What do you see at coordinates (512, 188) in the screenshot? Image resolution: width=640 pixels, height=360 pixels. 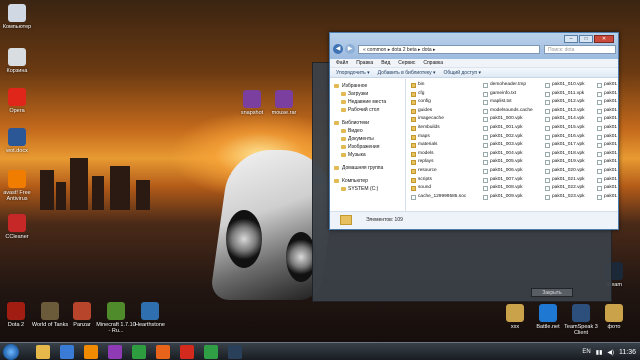 I see `file-item: pak01_008.vpk` at bounding box center [512, 188].